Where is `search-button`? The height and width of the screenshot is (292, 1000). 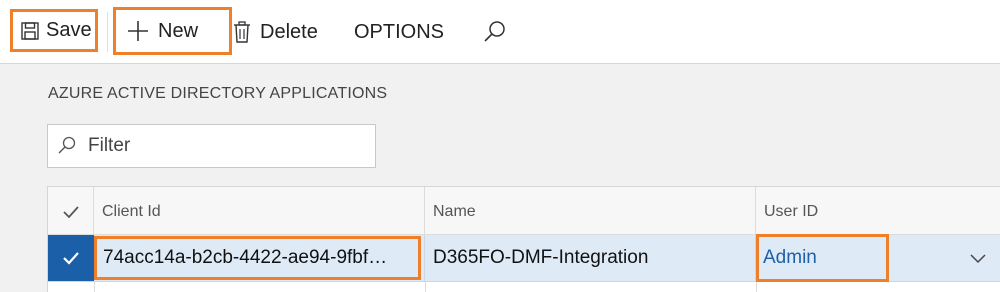
search-button is located at coordinates (495, 32).